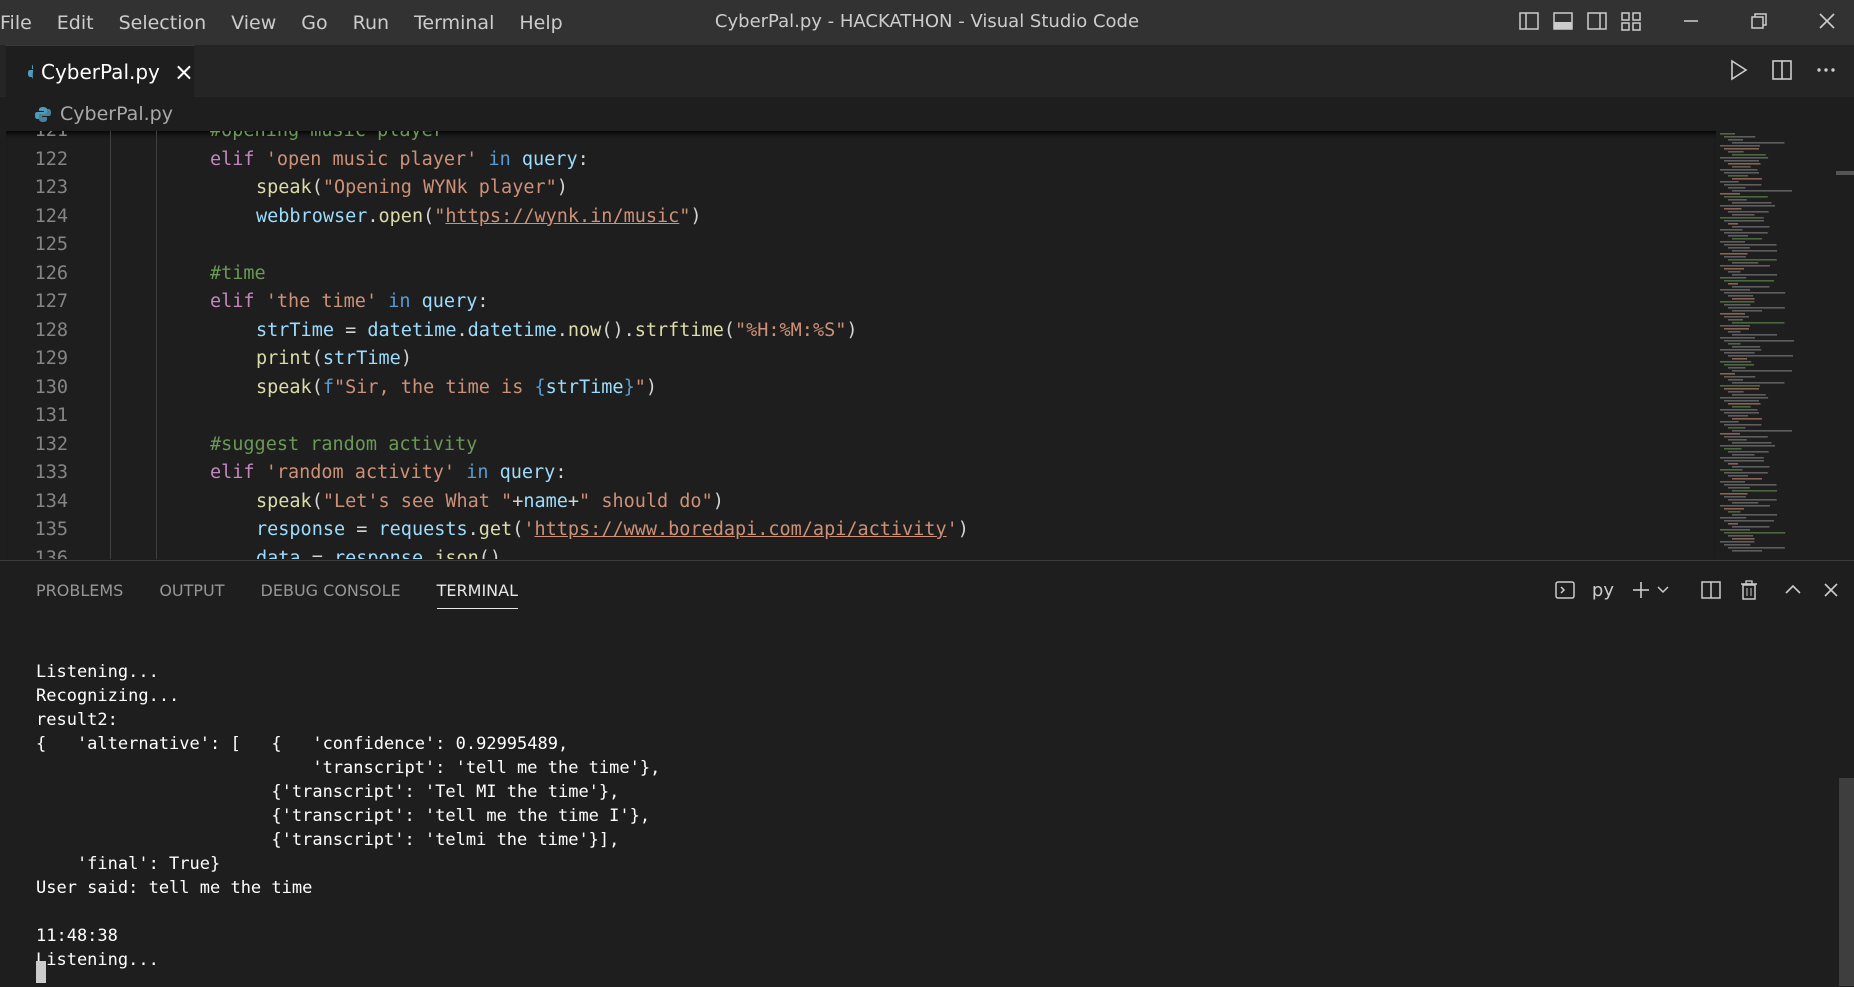  What do you see at coordinates (79, 595) in the screenshot?
I see `tab-problems: PROBLEMS` at bounding box center [79, 595].